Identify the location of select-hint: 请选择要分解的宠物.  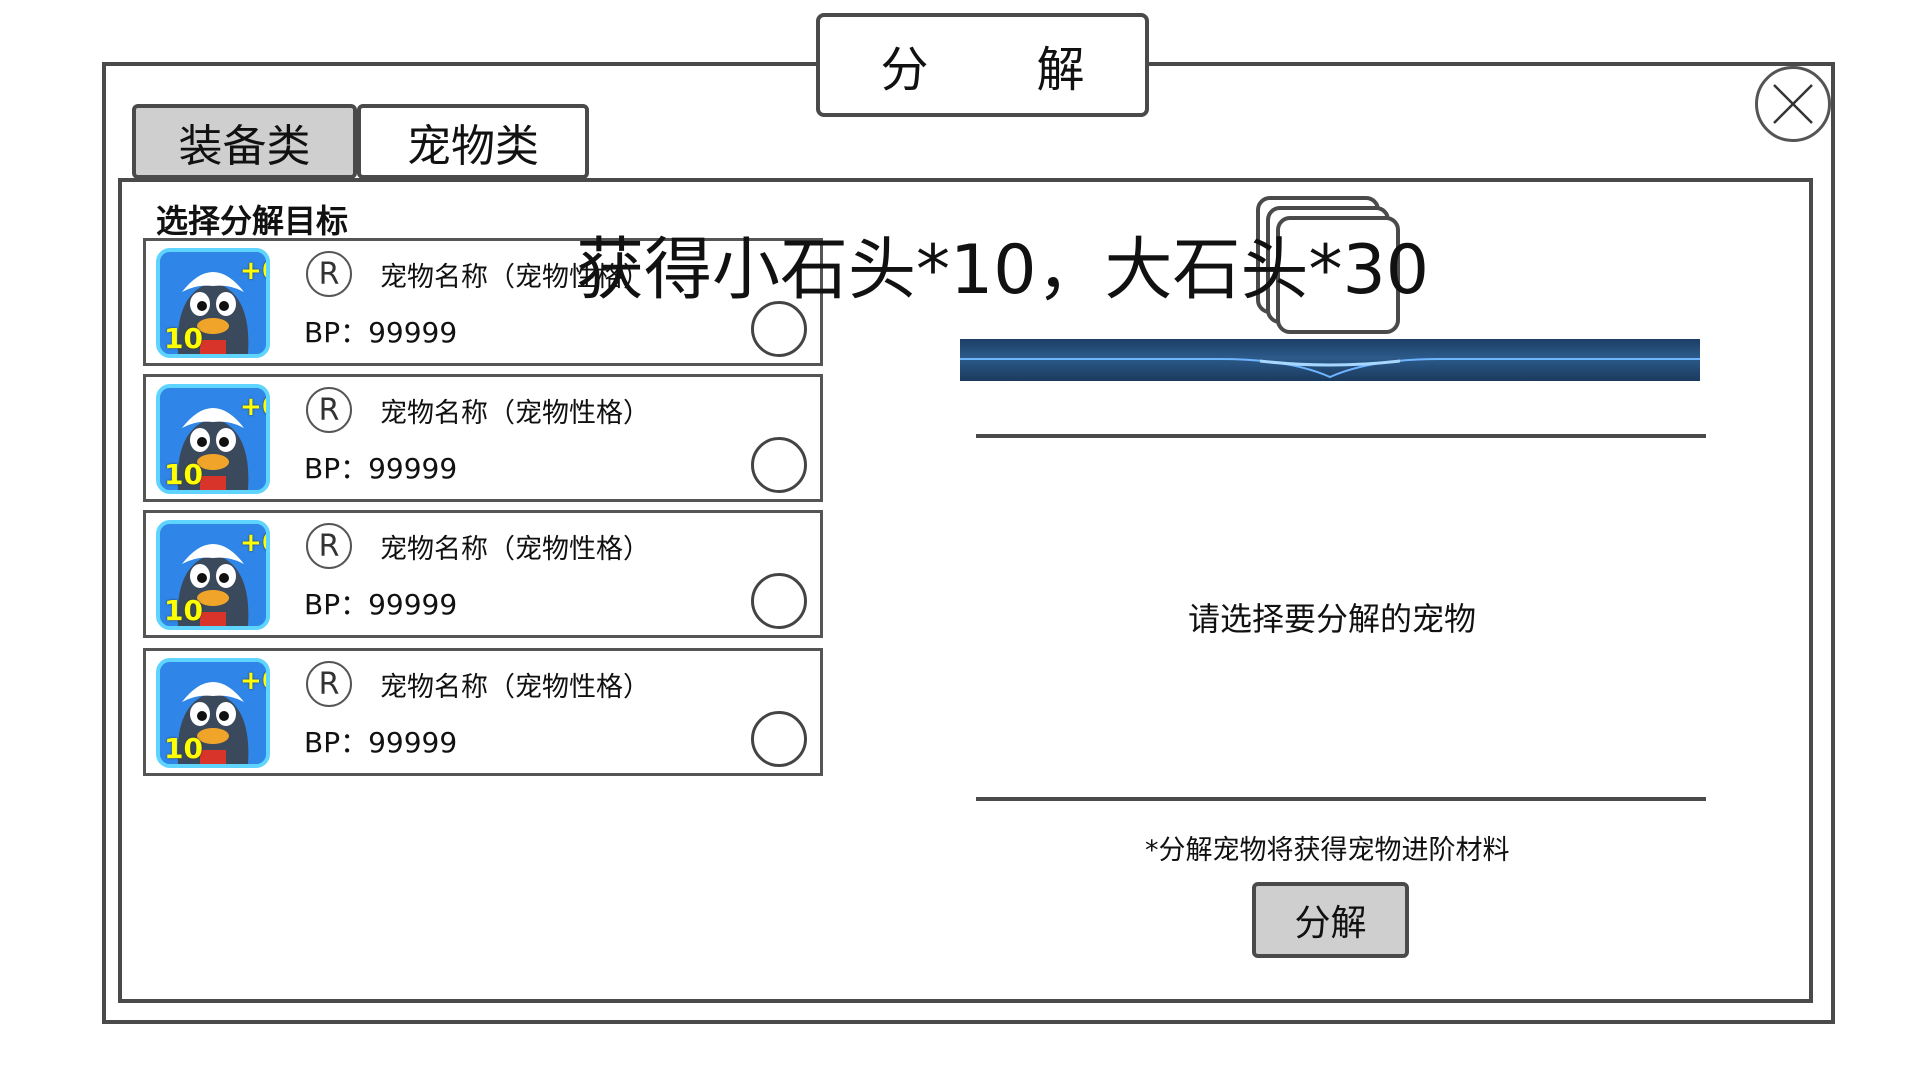
(1332, 619).